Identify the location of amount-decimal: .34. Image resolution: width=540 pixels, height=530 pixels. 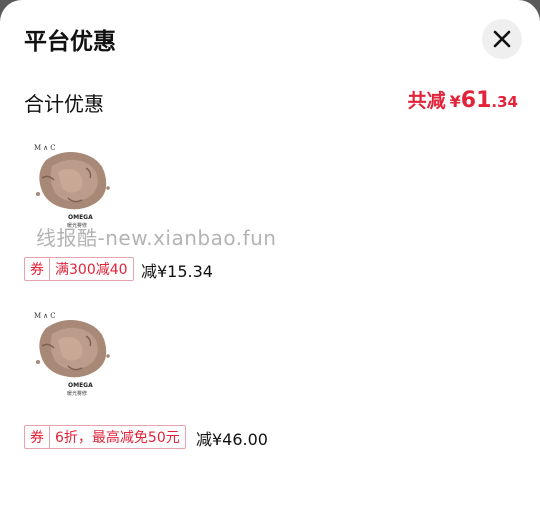
(504, 102).